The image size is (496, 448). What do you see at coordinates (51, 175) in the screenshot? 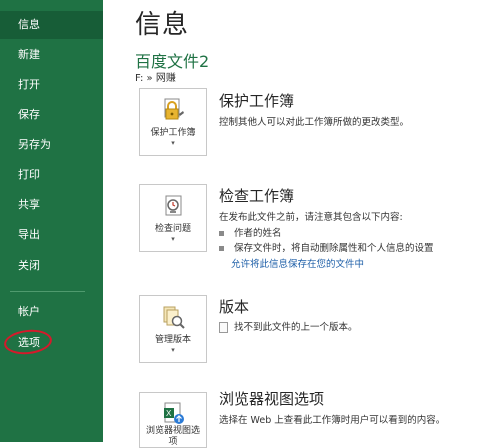
I see `sidebar-item-print: 打印` at bounding box center [51, 175].